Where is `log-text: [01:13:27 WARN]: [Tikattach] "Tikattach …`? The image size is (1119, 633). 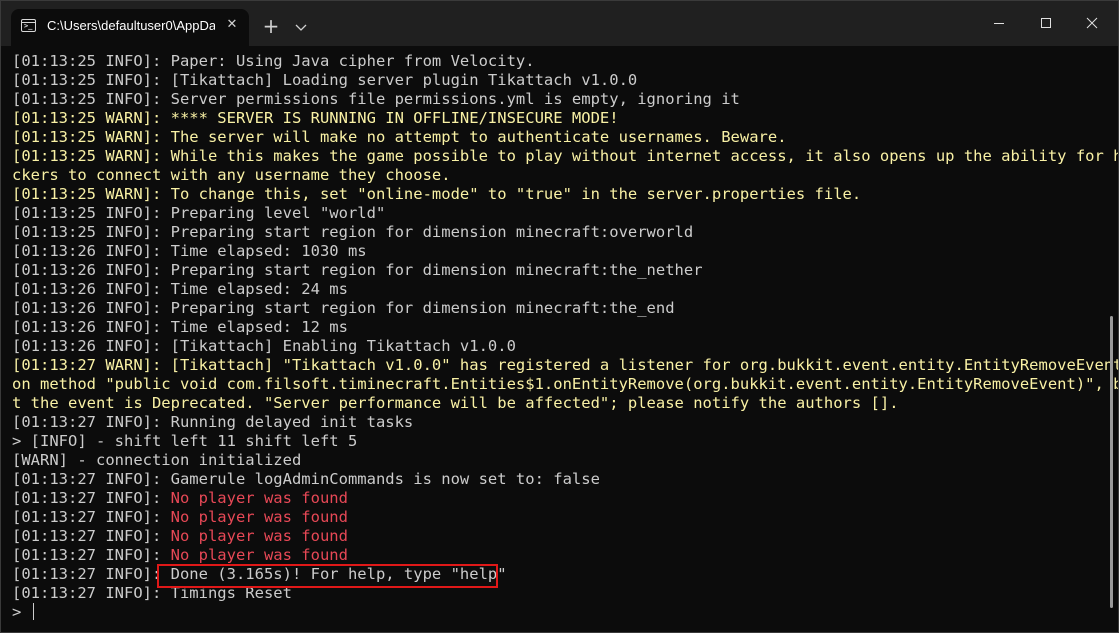 log-text: [01:13:27 WARN]: [Tikattach] "Tikattach … is located at coordinates (565, 365).